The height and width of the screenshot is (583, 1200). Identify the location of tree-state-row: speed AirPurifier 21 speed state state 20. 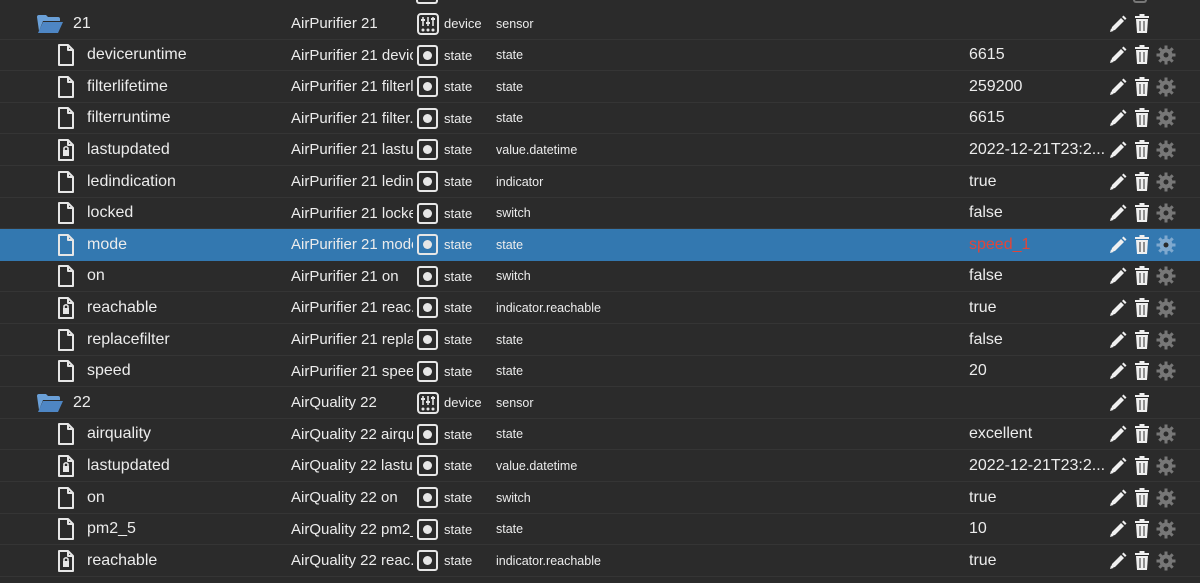
(600, 372).